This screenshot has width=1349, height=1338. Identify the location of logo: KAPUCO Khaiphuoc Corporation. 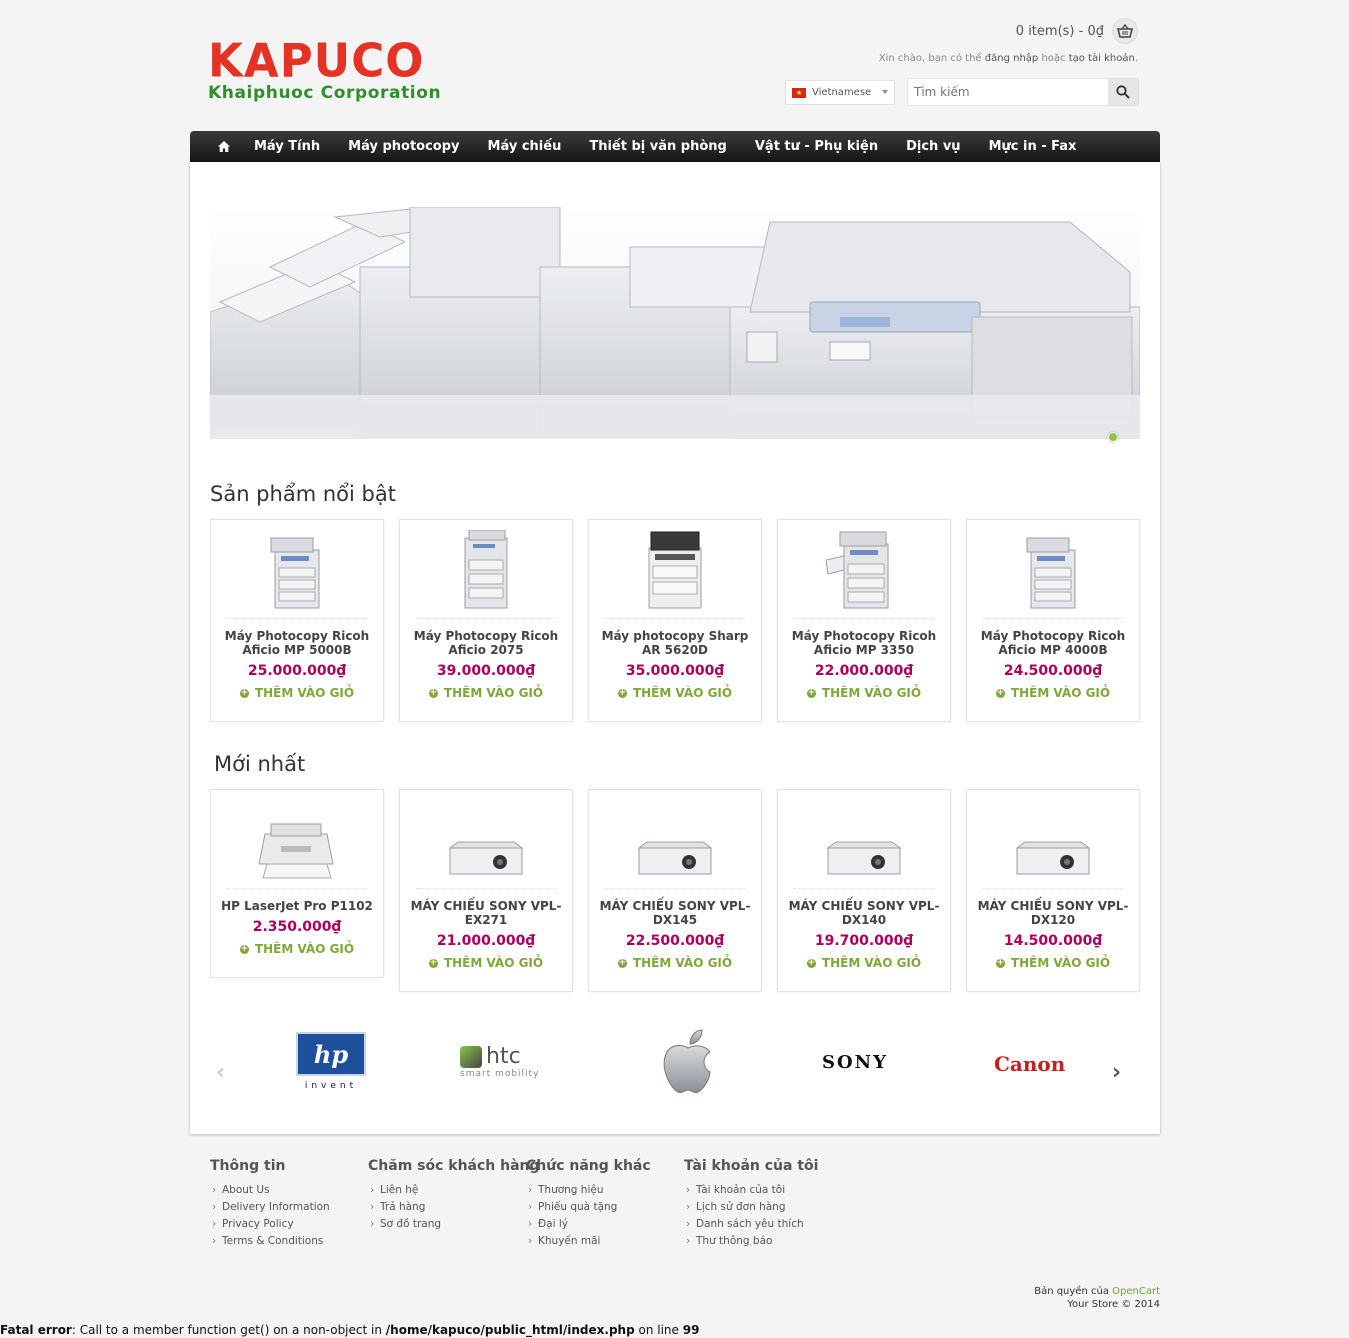
(324, 70).